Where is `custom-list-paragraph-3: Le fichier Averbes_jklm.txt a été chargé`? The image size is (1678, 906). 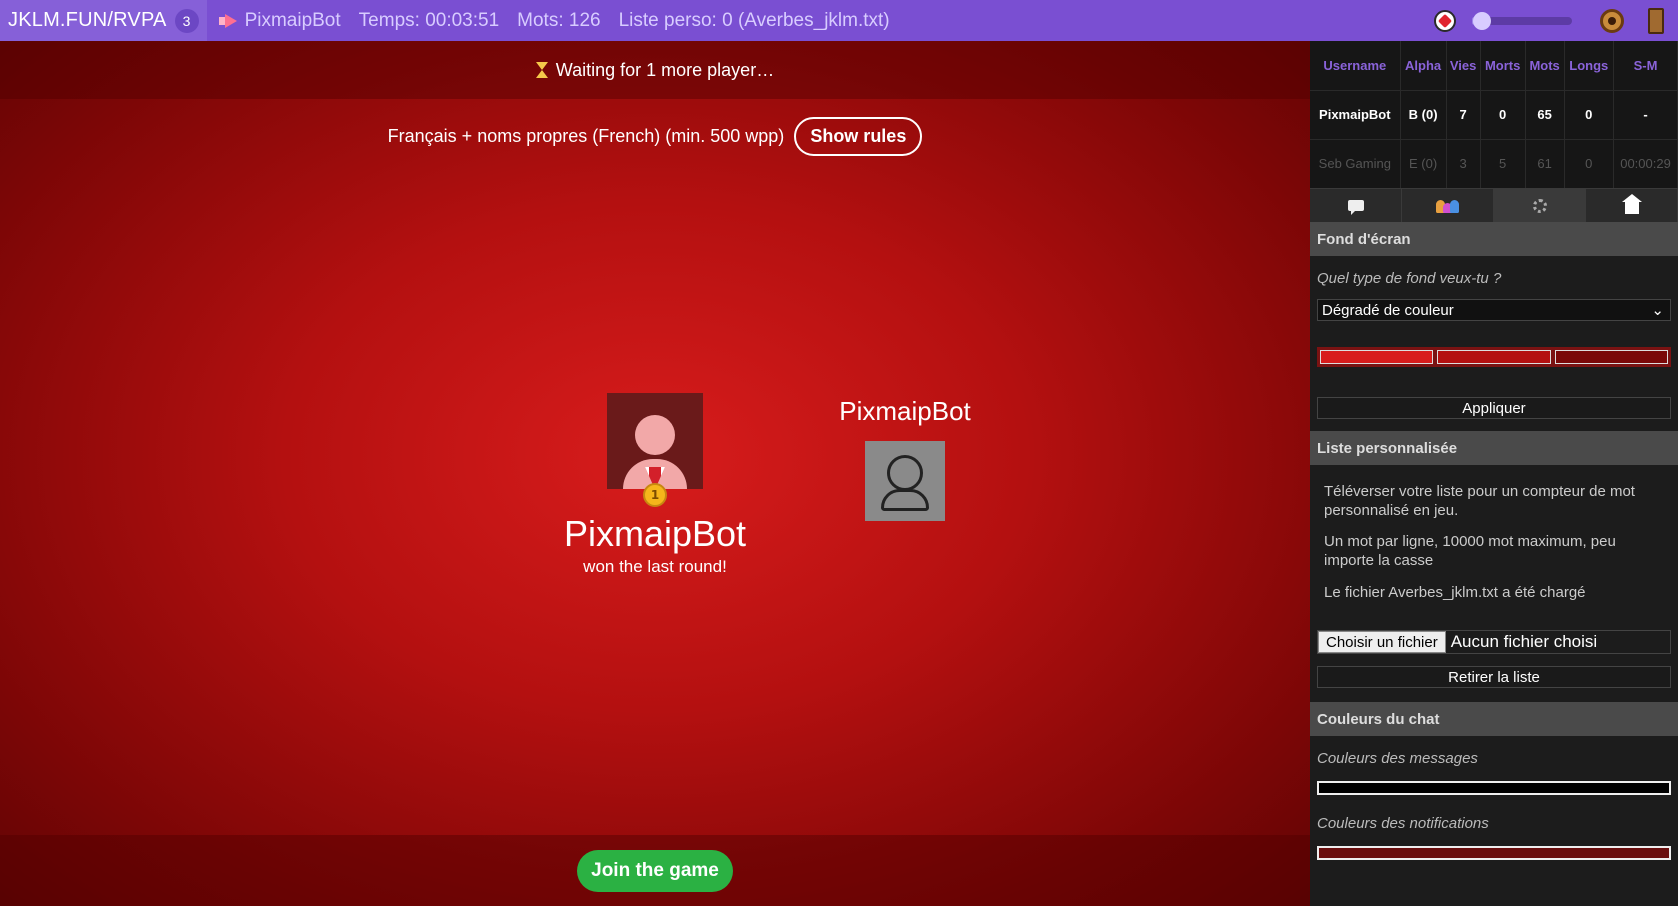
custom-list-paragraph-3: Le fichier Averbes_jklm.txt a été chargé is located at coordinates (1455, 592).